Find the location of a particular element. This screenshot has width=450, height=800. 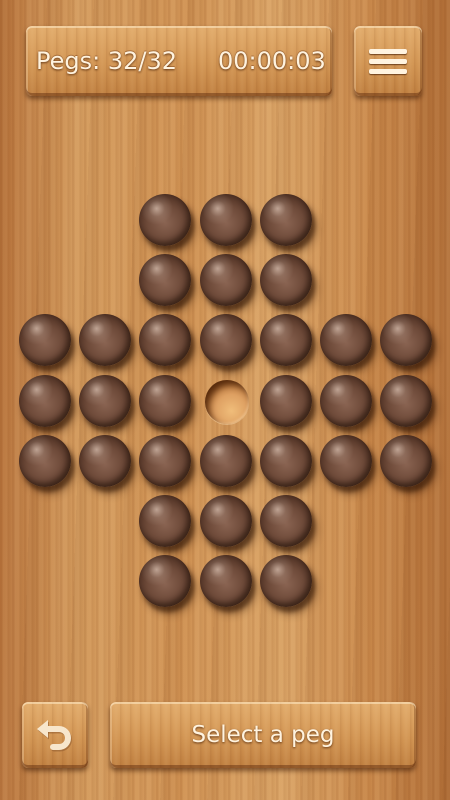

pegs-counter: Pegs: 32/32 is located at coordinates (111, 61).